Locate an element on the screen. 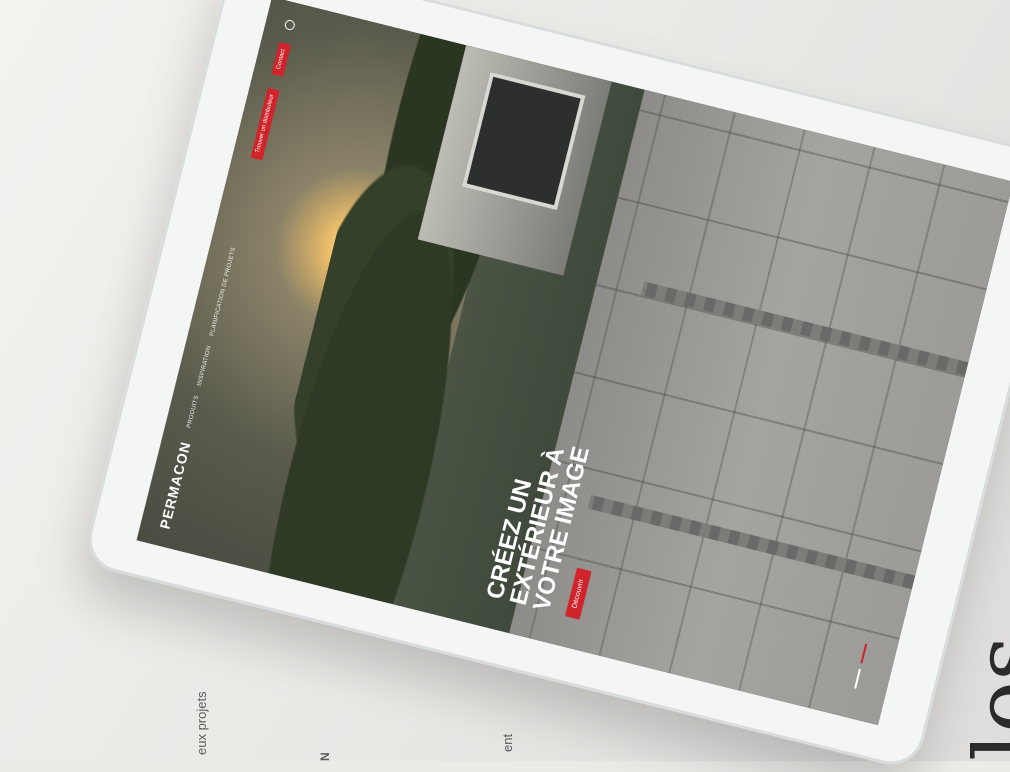  contact-button: Contact is located at coordinates (281, 59).